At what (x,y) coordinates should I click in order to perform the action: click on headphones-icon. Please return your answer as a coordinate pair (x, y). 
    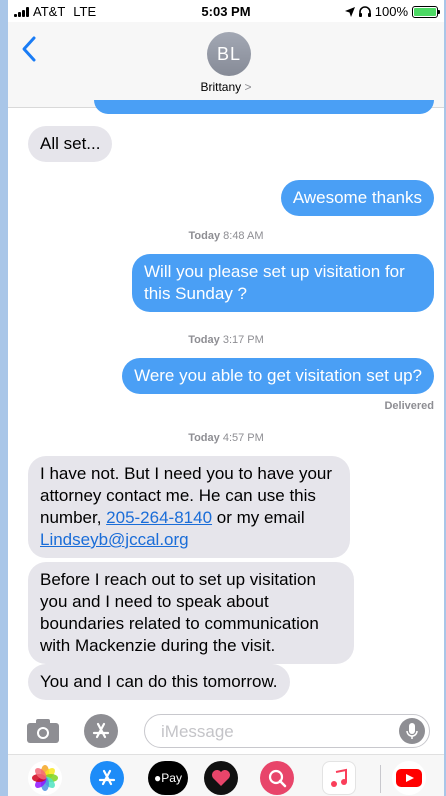
    Looking at the image, I should click on (364, 11).